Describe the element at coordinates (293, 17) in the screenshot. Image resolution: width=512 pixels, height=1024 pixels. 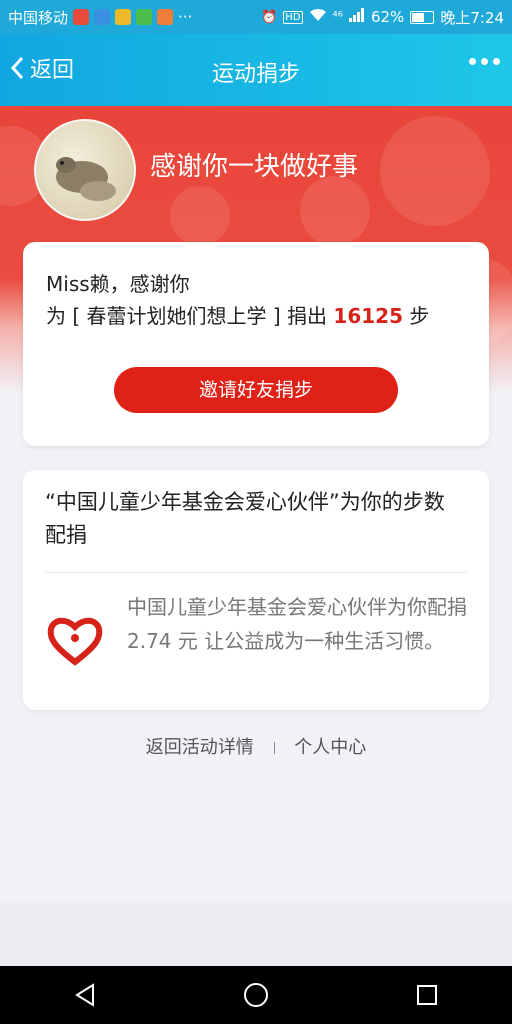
I see `hd-icon: HD` at that location.